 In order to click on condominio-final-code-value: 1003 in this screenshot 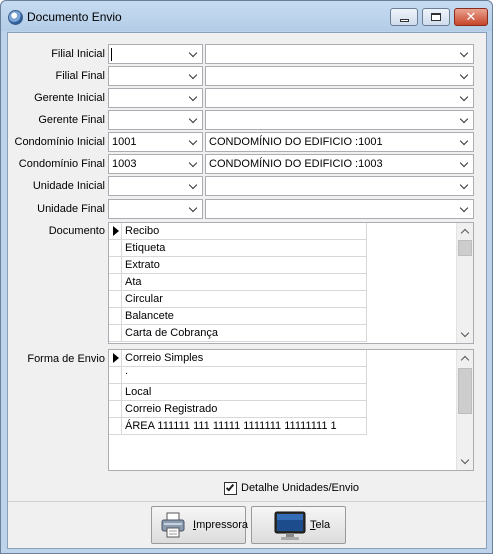, I will do `click(124, 164)`.